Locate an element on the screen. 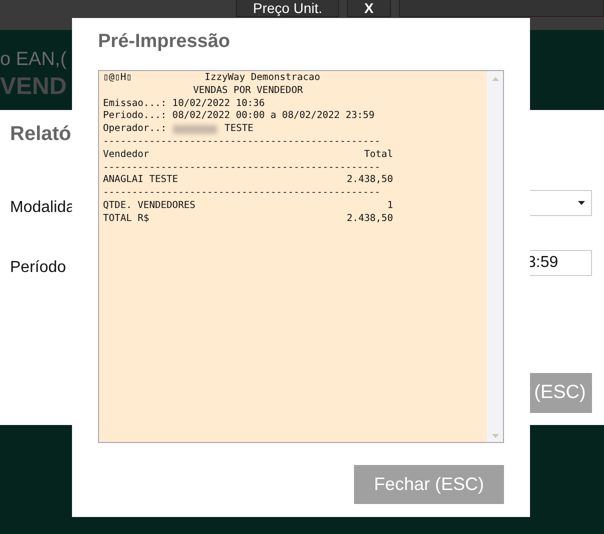 The width and height of the screenshot is (604, 534). panel-title: Relató is located at coordinates (41, 134).